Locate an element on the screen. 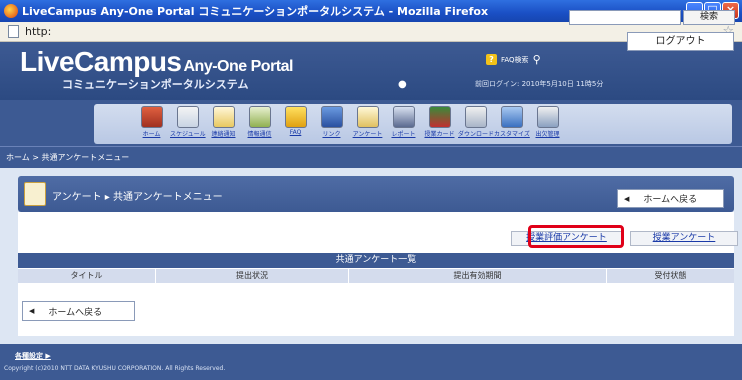 This screenshot has height=380, width=742. nav-label: レポート is located at coordinates (403, 133).